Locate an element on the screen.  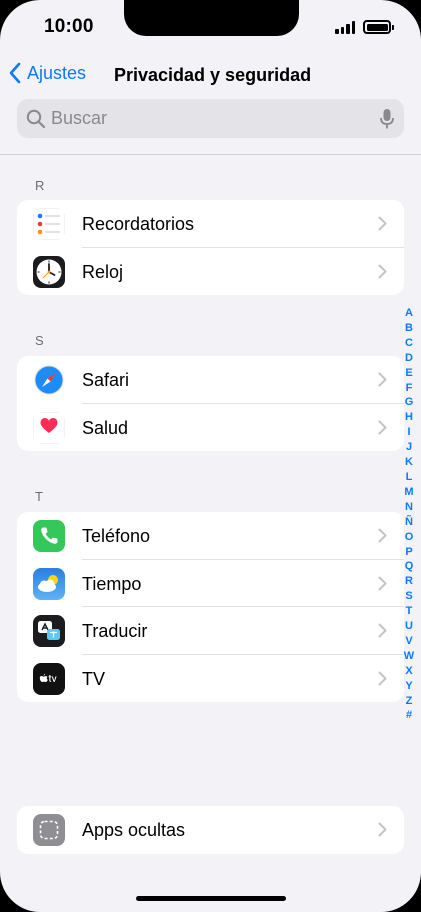
index-letter: U is located at coordinates (409, 626).